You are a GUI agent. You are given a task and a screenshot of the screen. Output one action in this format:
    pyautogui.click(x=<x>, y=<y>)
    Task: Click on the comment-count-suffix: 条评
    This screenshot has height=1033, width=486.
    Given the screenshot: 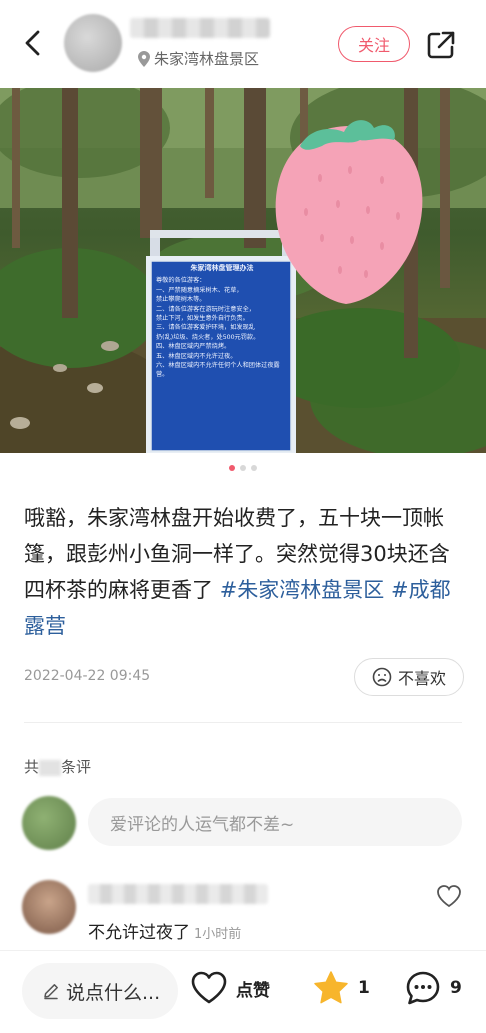 What is the action you would take?
    pyautogui.click(x=76, y=767)
    